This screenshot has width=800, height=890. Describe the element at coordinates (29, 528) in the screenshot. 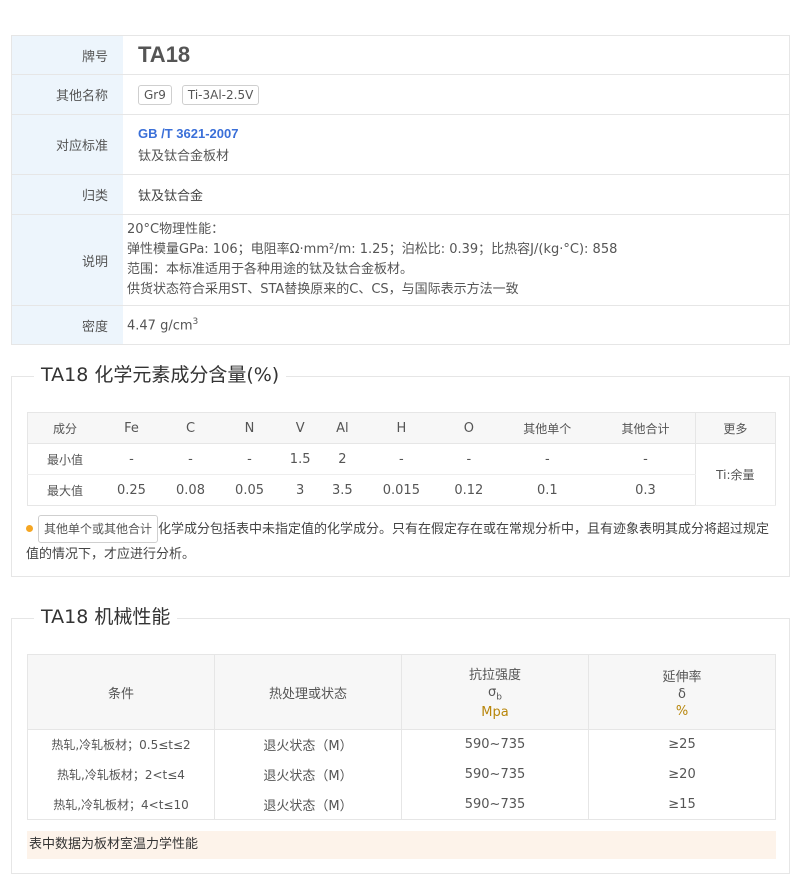

I see `bullet-dot-icon` at that location.